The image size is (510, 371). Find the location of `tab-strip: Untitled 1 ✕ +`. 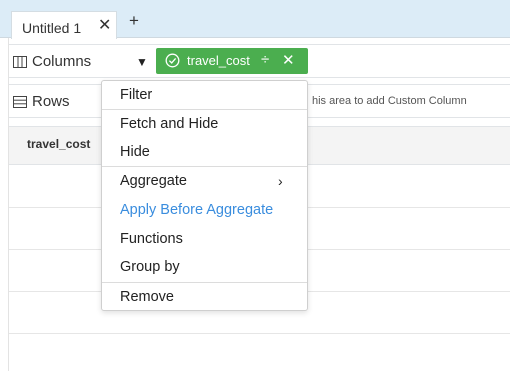

tab-strip: Untitled 1 ✕ + is located at coordinates (255, 19).